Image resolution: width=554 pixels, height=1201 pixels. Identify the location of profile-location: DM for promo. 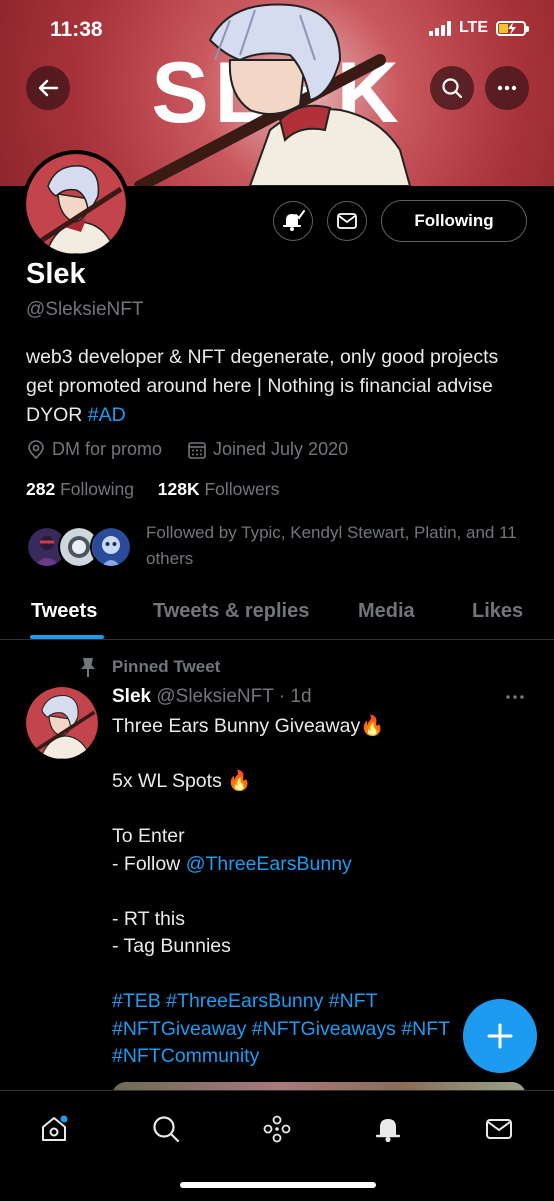
(94, 449).